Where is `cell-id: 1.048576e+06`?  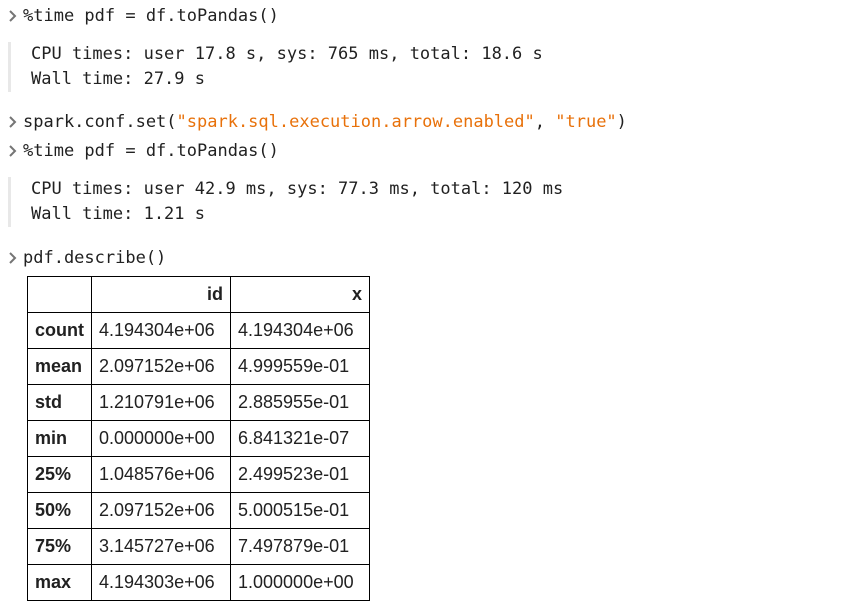
cell-id: 1.048576e+06 is located at coordinates (161, 474).